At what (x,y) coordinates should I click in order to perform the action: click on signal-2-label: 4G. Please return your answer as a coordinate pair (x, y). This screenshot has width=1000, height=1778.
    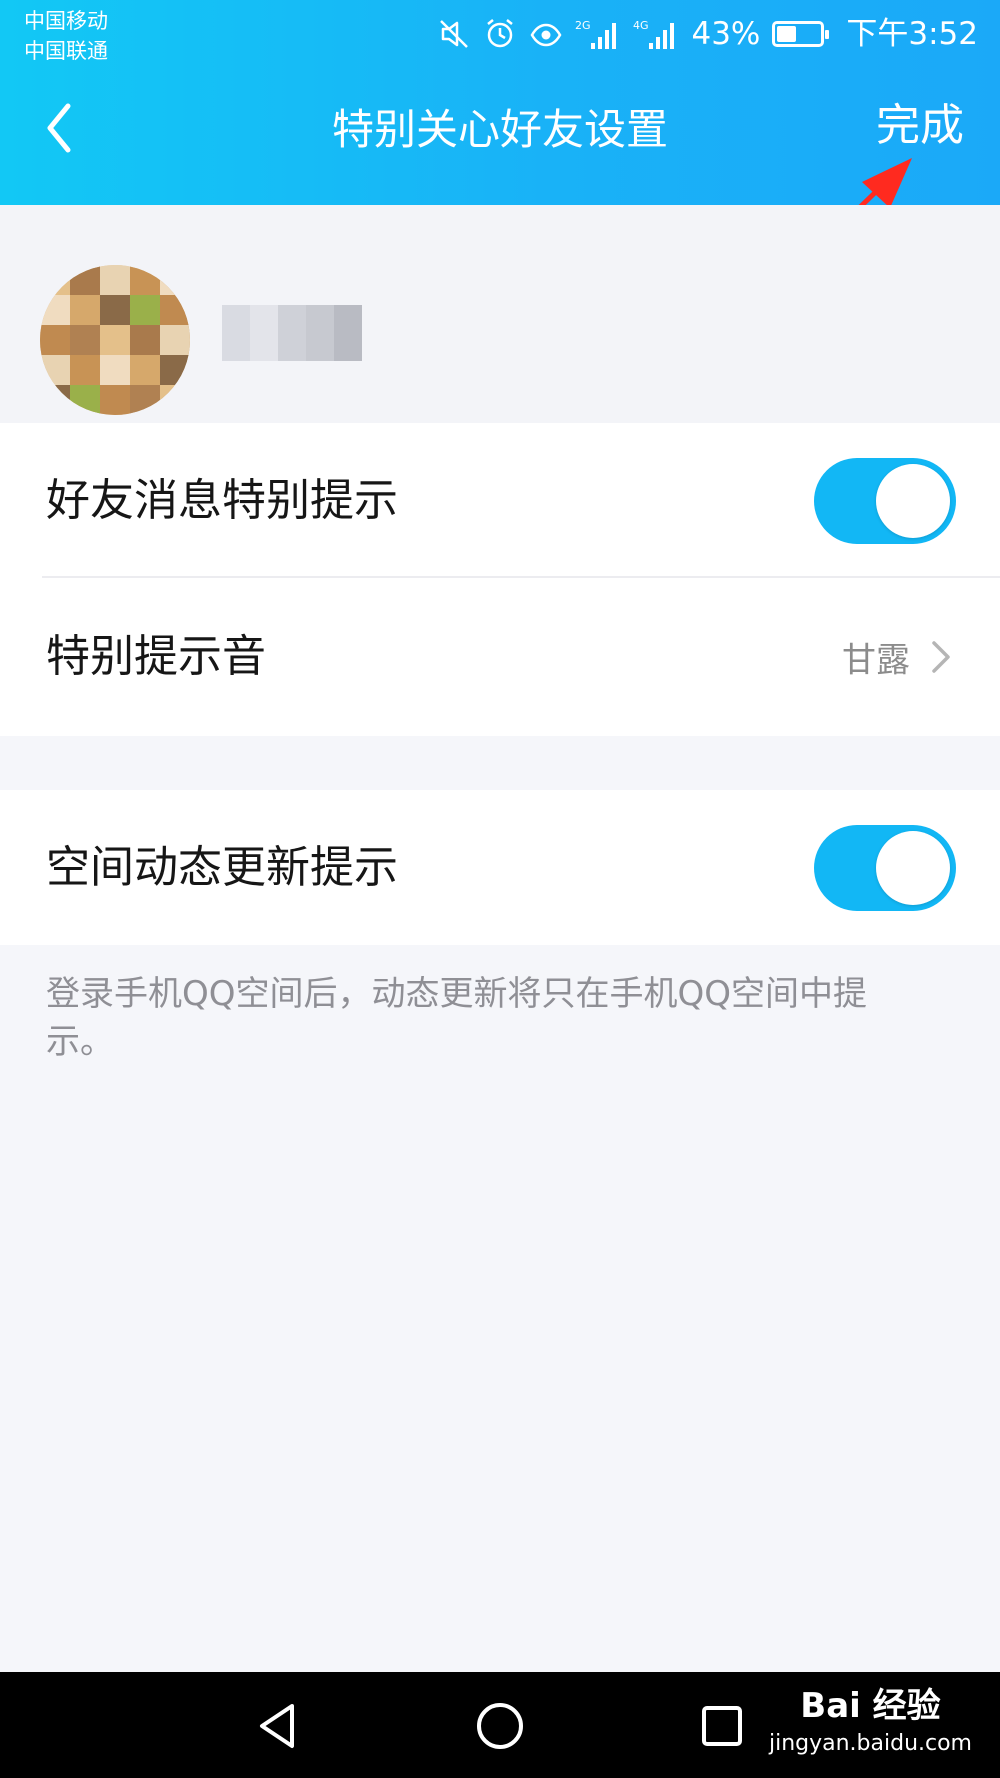
    Looking at the image, I should click on (641, 25).